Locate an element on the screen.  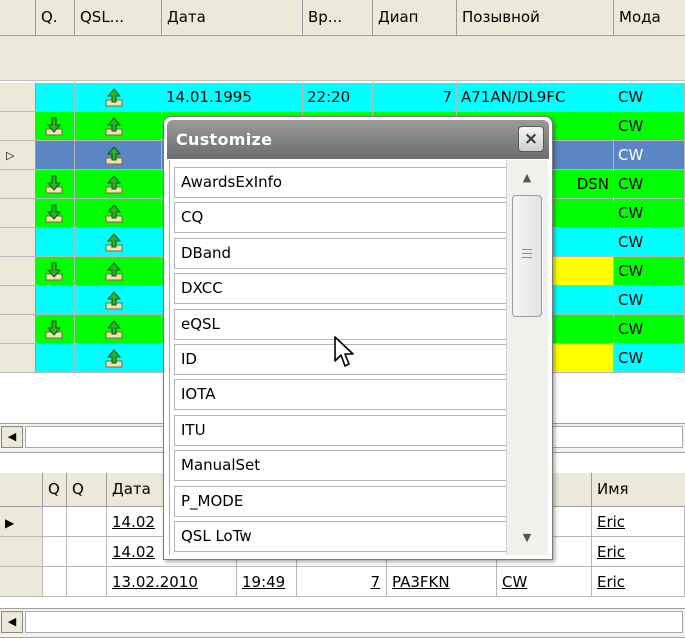
field-list-item: P_MODE is located at coordinates (340, 501).